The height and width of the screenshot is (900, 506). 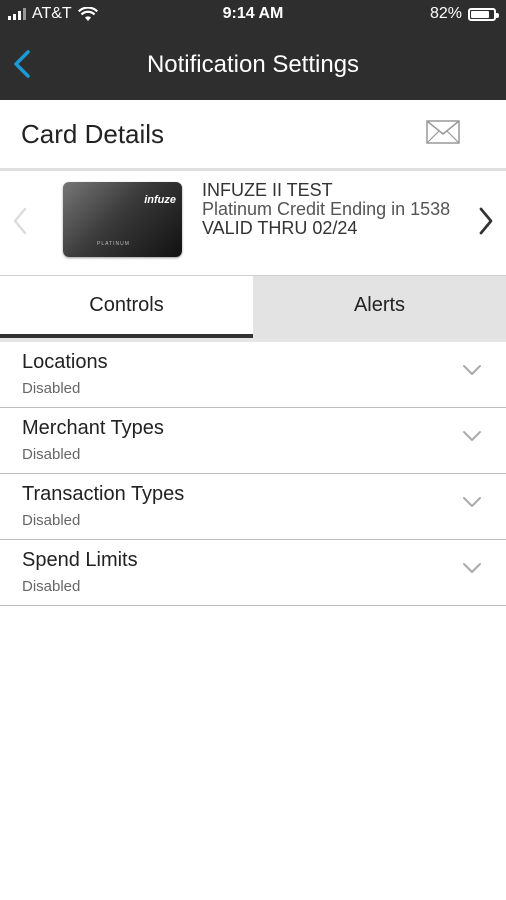 I want to click on status-bar: AT&T 9:14 AM 82%, so click(x=253, y=15).